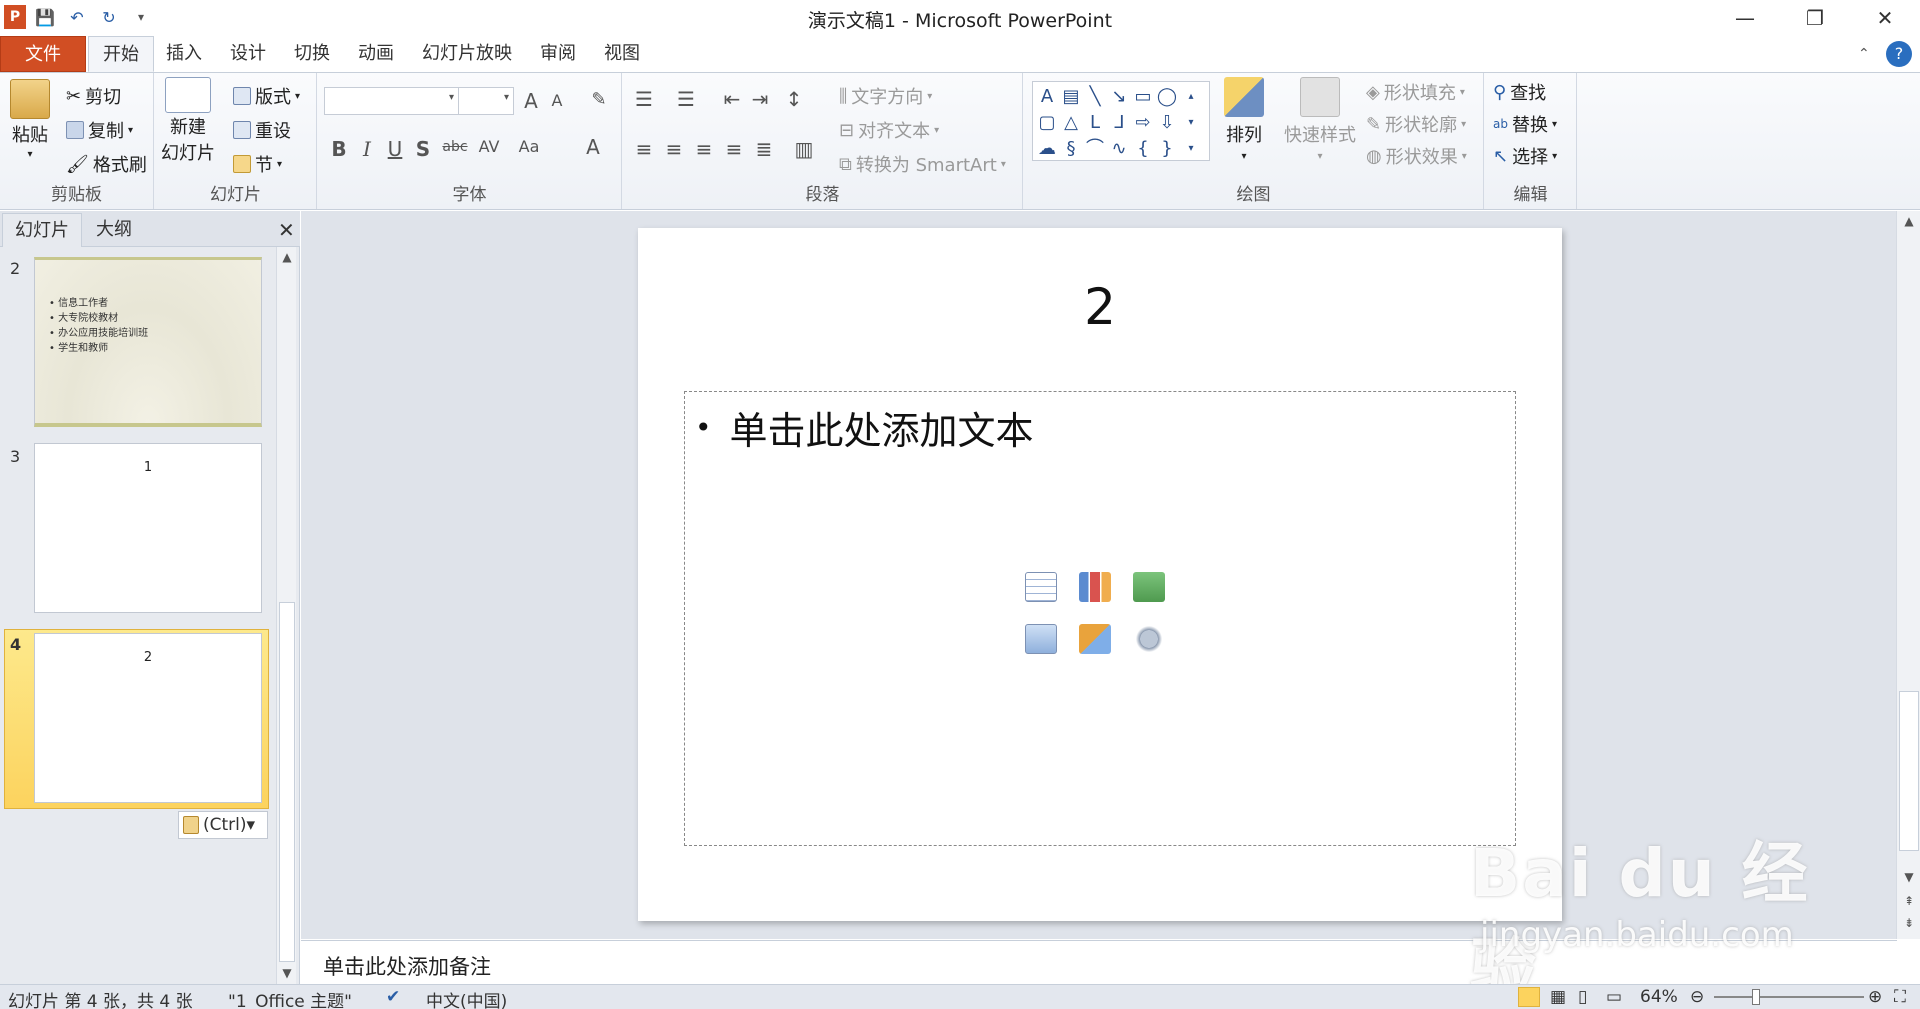 The width and height of the screenshot is (1920, 1009). What do you see at coordinates (1908, 901) in the screenshot?
I see `previous-slide-icon: ⇞` at bounding box center [1908, 901].